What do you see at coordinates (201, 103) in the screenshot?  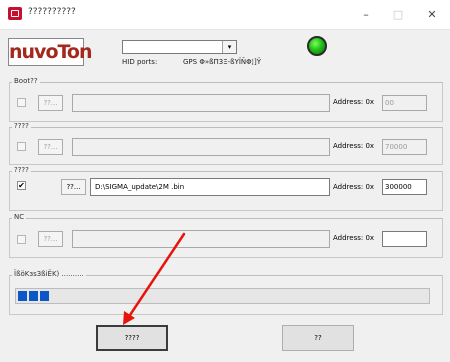 I see `file-path-boot` at bounding box center [201, 103].